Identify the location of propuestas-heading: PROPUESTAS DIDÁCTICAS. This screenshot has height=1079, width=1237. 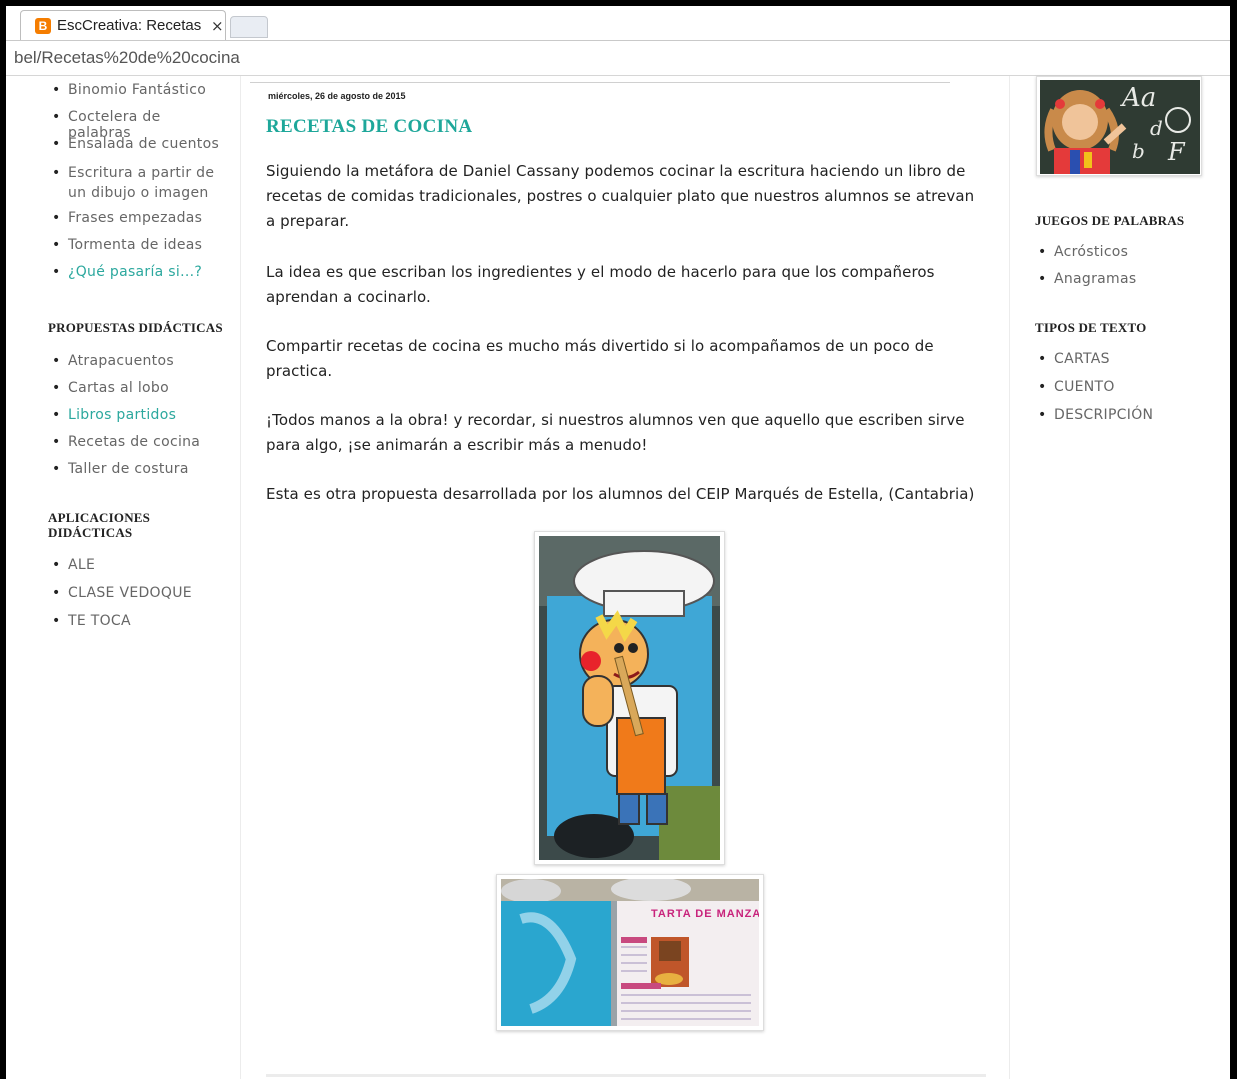
(135, 327).